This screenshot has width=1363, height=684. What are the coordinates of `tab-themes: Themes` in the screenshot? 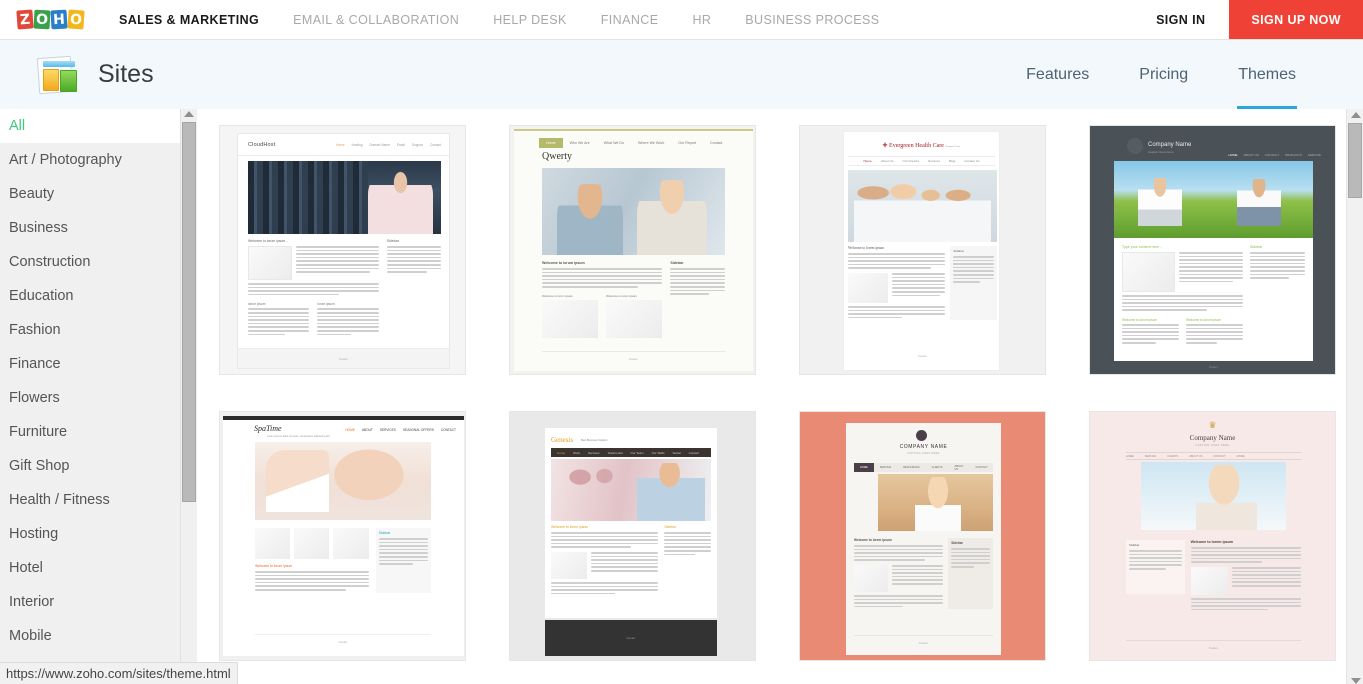 It's located at (1267, 74).